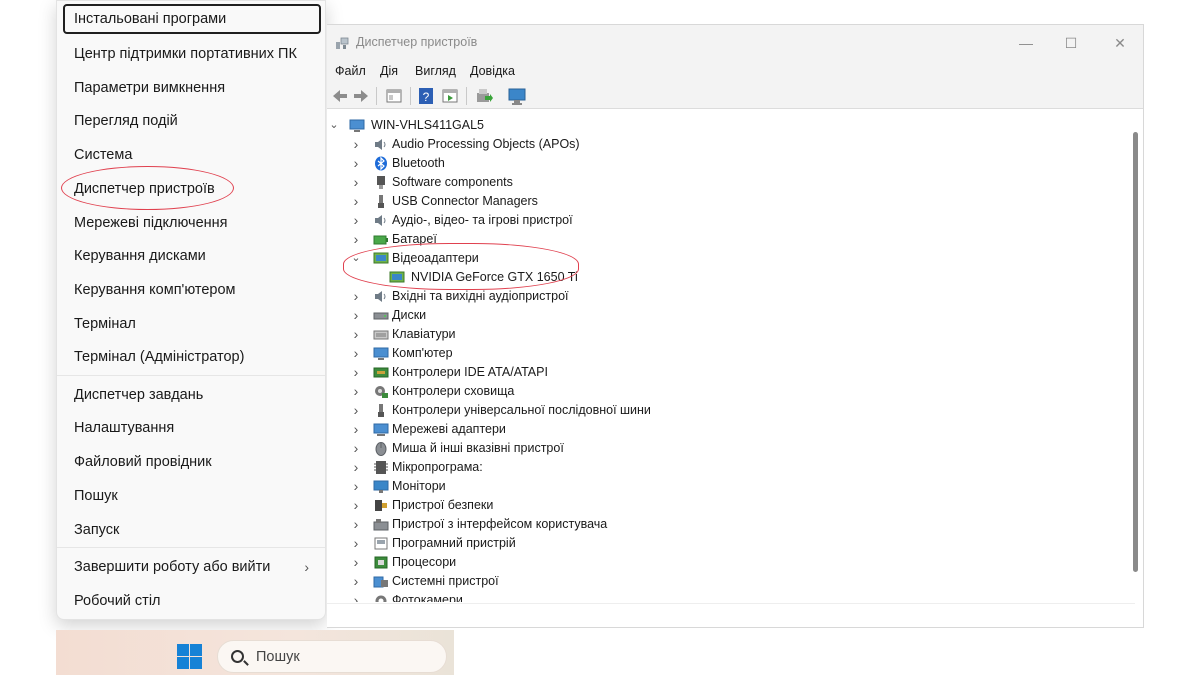  What do you see at coordinates (1071, 43) in the screenshot?
I see `maximize-button: ☐` at bounding box center [1071, 43].